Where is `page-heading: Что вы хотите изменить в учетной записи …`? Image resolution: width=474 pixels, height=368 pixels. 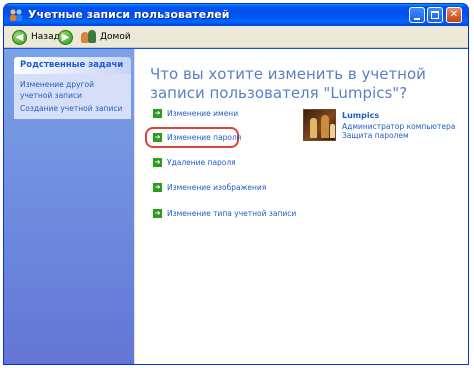
page-heading: Что вы хотите изменить в учетной записи … is located at coordinates (288, 83).